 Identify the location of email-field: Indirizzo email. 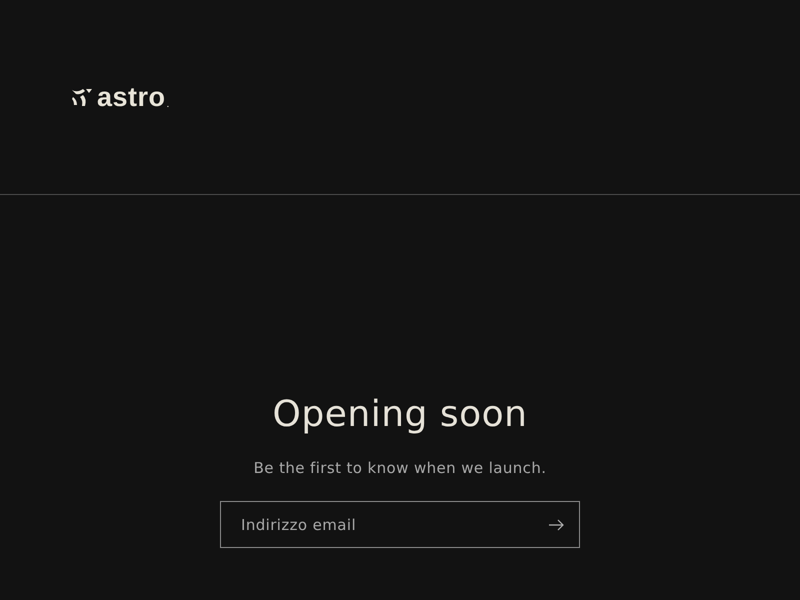
(400, 524).